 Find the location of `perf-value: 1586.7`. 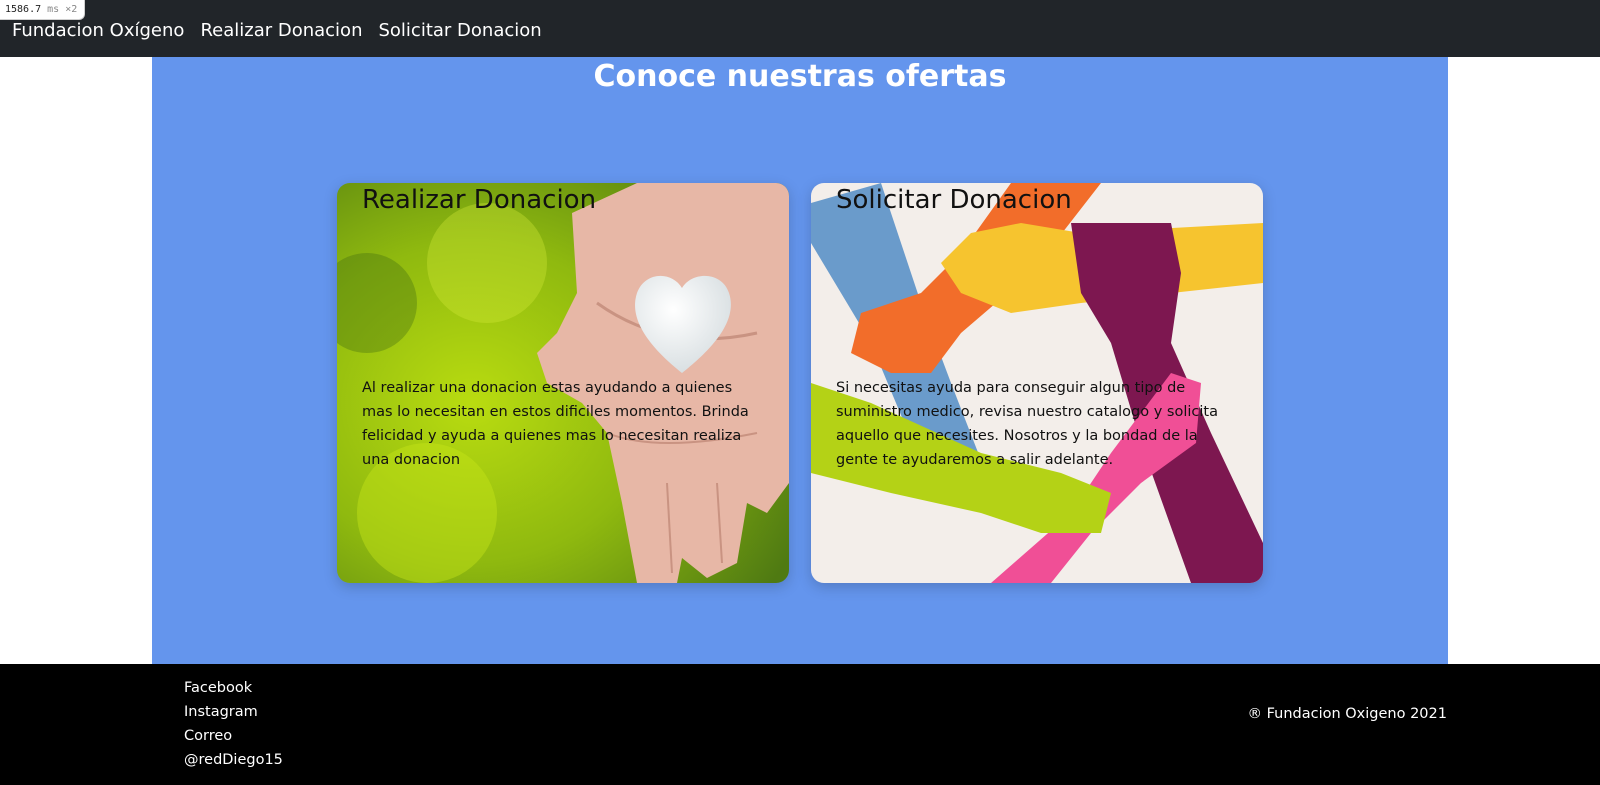

perf-value: 1586.7 is located at coordinates (23, 9).